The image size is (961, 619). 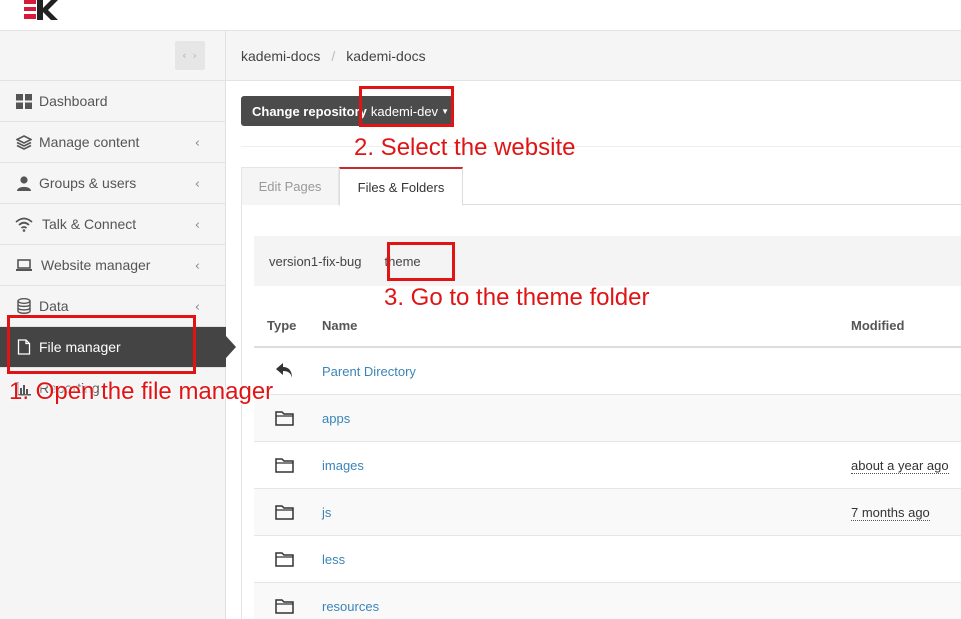 What do you see at coordinates (343, 465) in the screenshot?
I see `file-name-link: images` at bounding box center [343, 465].